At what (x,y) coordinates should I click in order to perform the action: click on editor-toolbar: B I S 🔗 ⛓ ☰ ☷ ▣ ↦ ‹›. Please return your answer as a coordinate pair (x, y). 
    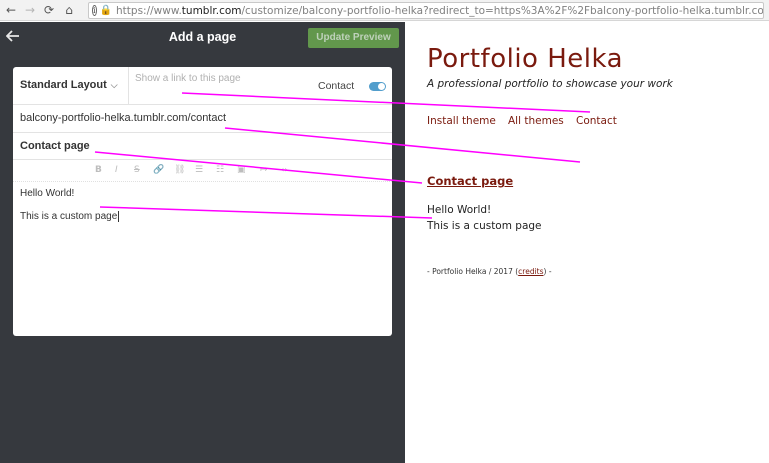
    Looking at the image, I should click on (202, 171).